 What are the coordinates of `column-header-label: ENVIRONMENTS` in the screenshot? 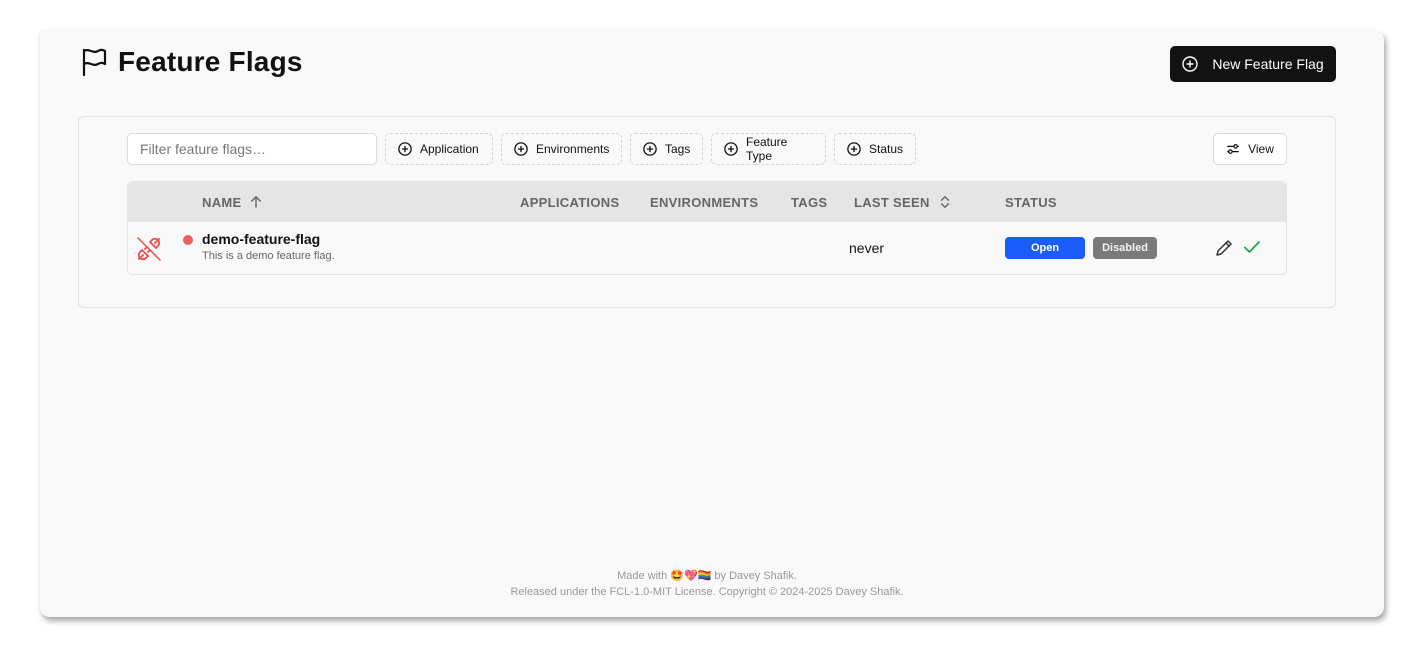 It's located at (704, 202).